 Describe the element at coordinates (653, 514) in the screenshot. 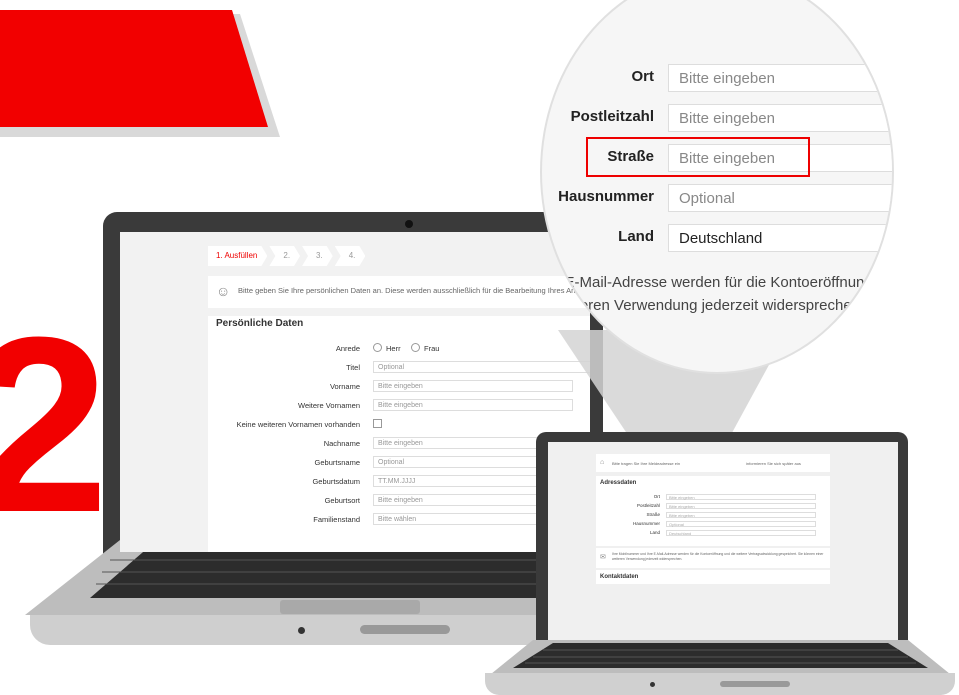

I see `small-label: Straße` at that location.